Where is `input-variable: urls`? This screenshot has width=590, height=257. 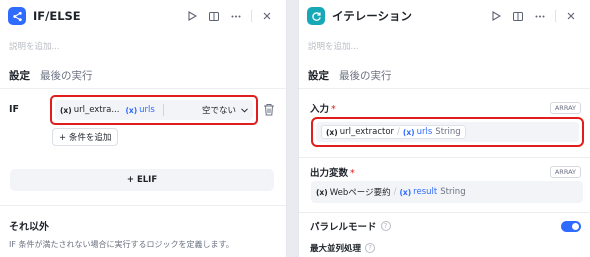 input-variable: urls is located at coordinates (424, 132).